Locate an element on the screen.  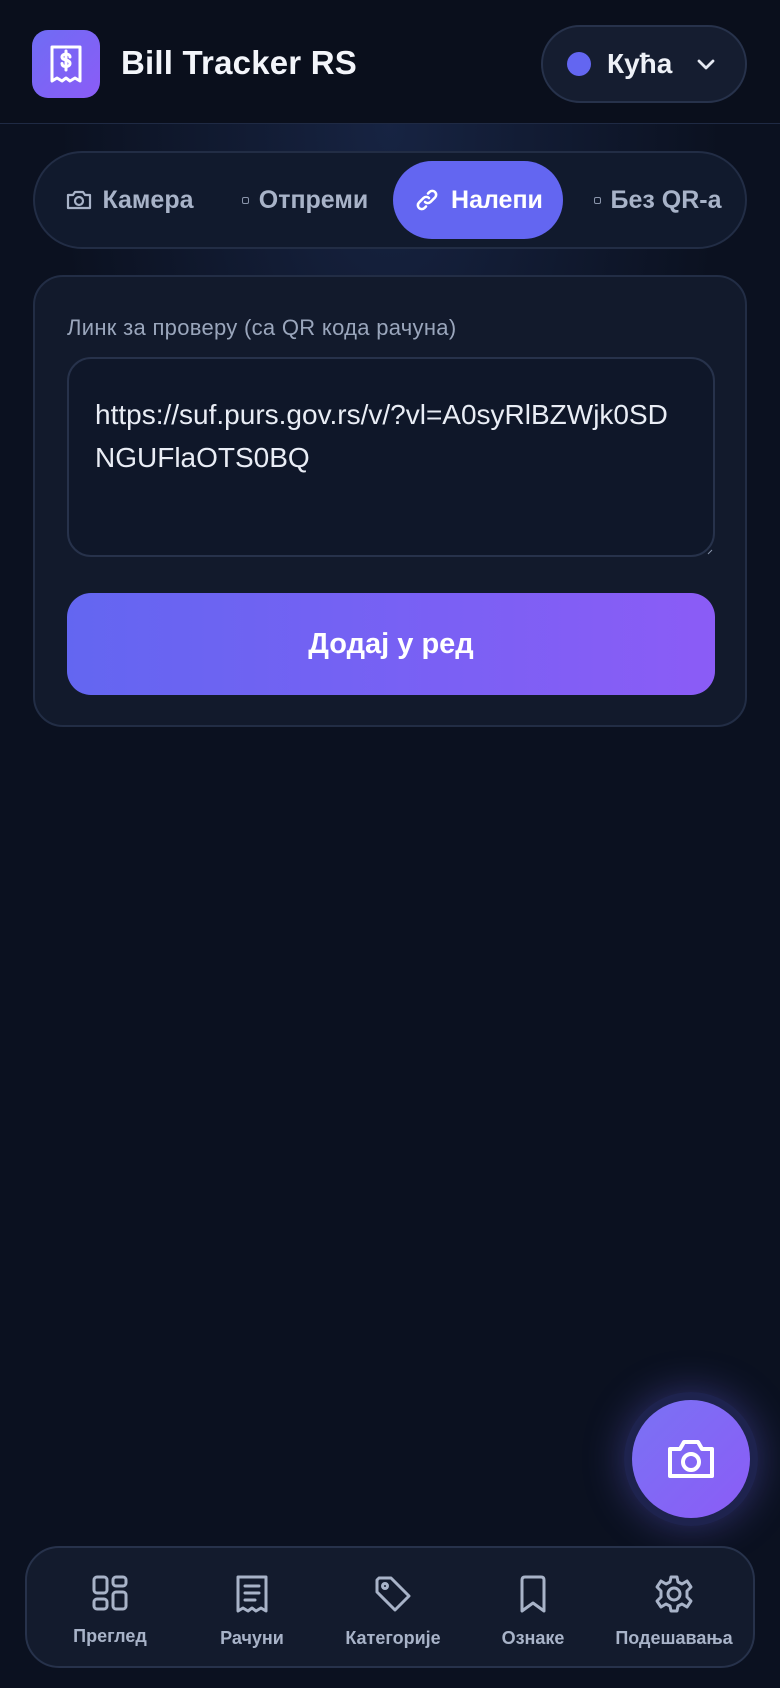
receipt-dollar-icon is located at coordinates (66, 64).